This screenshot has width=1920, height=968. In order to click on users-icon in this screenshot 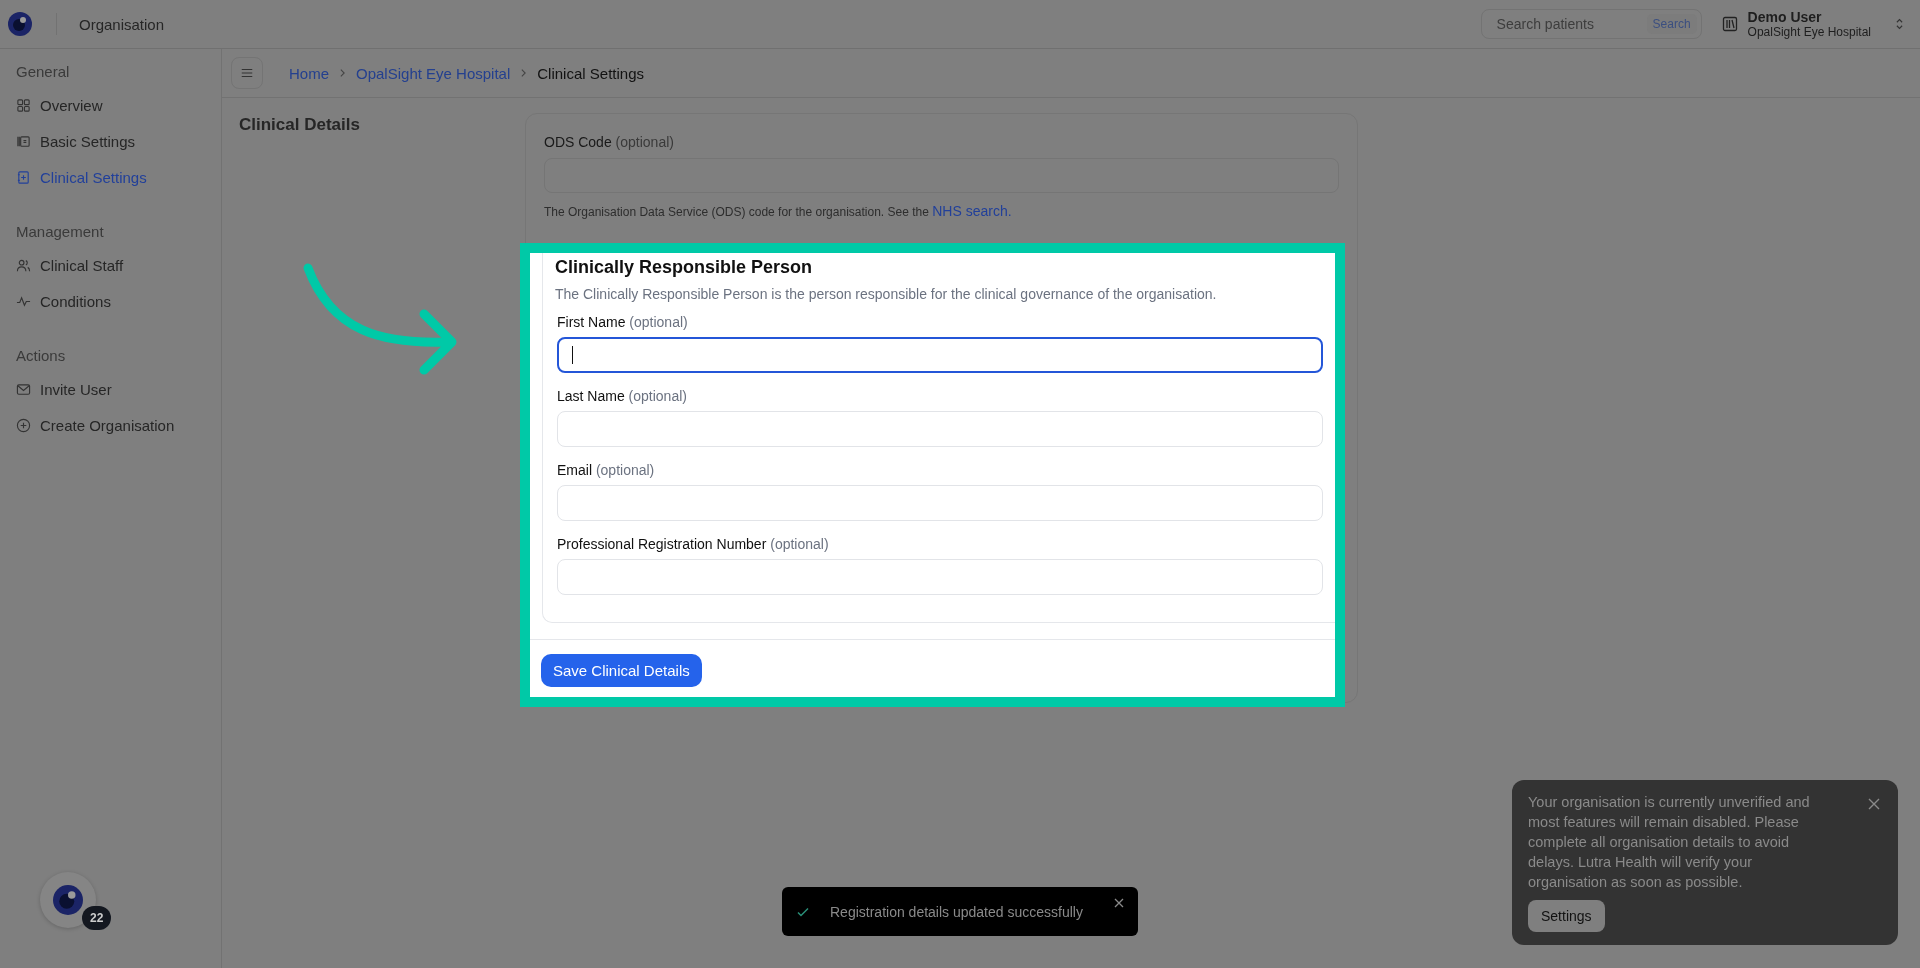, I will do `click(23, 265)`.